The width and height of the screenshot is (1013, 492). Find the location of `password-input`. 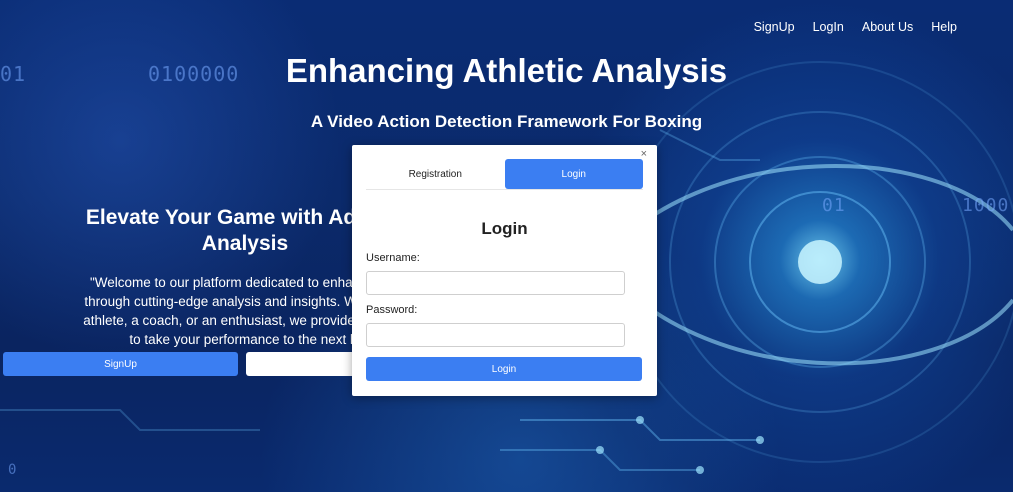

password-input is located at coordinates (495, 335).